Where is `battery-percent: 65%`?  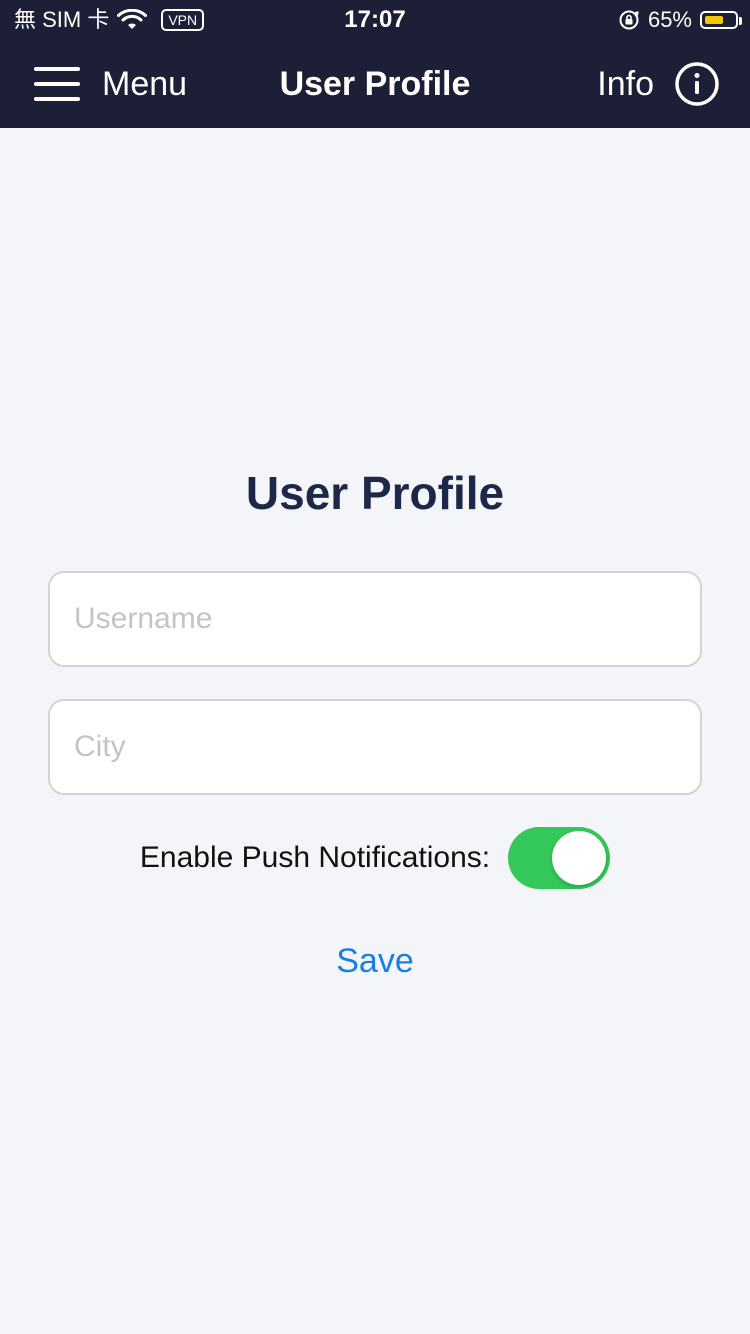 battery-percent: 65% is located at coordinates (669, 19).